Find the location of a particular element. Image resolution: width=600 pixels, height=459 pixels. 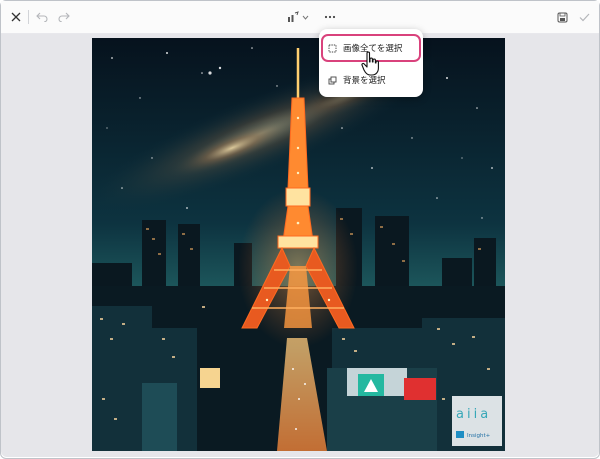

undo-button is located at coordinates (42, 17).